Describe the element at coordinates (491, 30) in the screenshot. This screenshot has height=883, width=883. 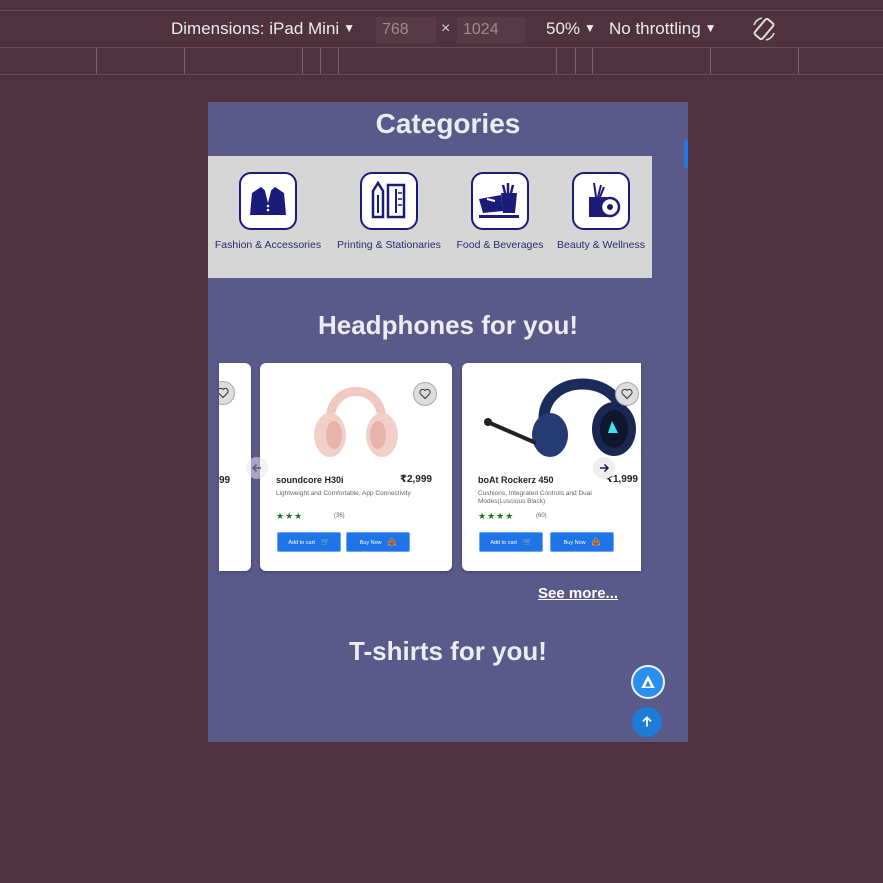
I see `height-input: 1024` at that location.